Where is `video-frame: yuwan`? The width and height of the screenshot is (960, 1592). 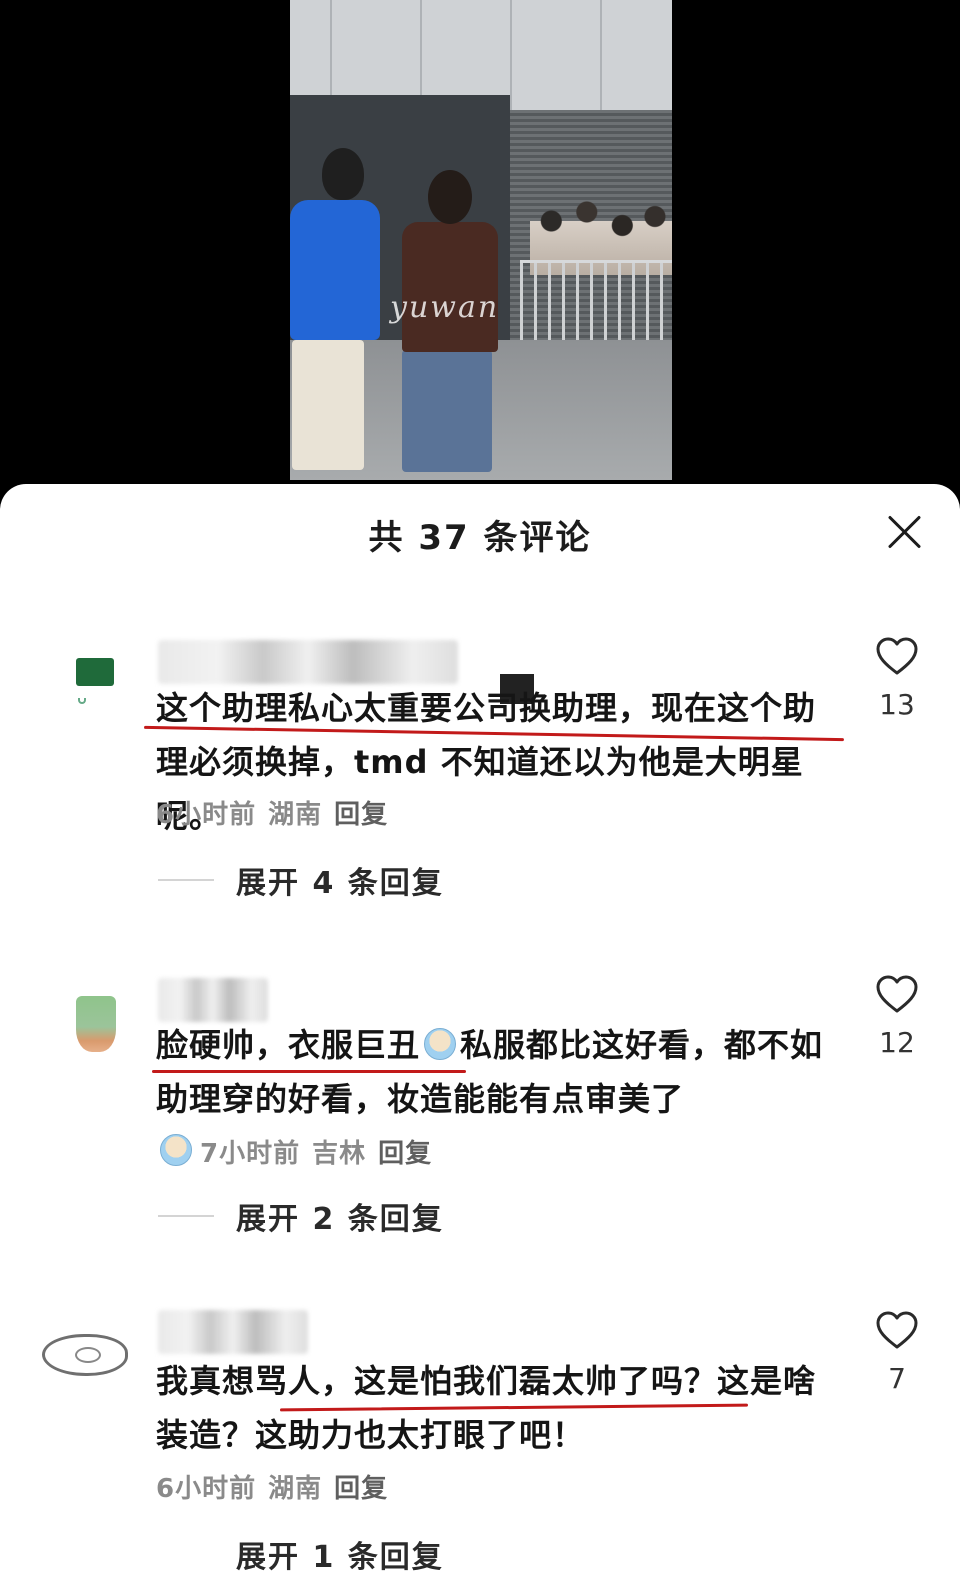
video-frame: yuwan is located at coordinates (481, 240).